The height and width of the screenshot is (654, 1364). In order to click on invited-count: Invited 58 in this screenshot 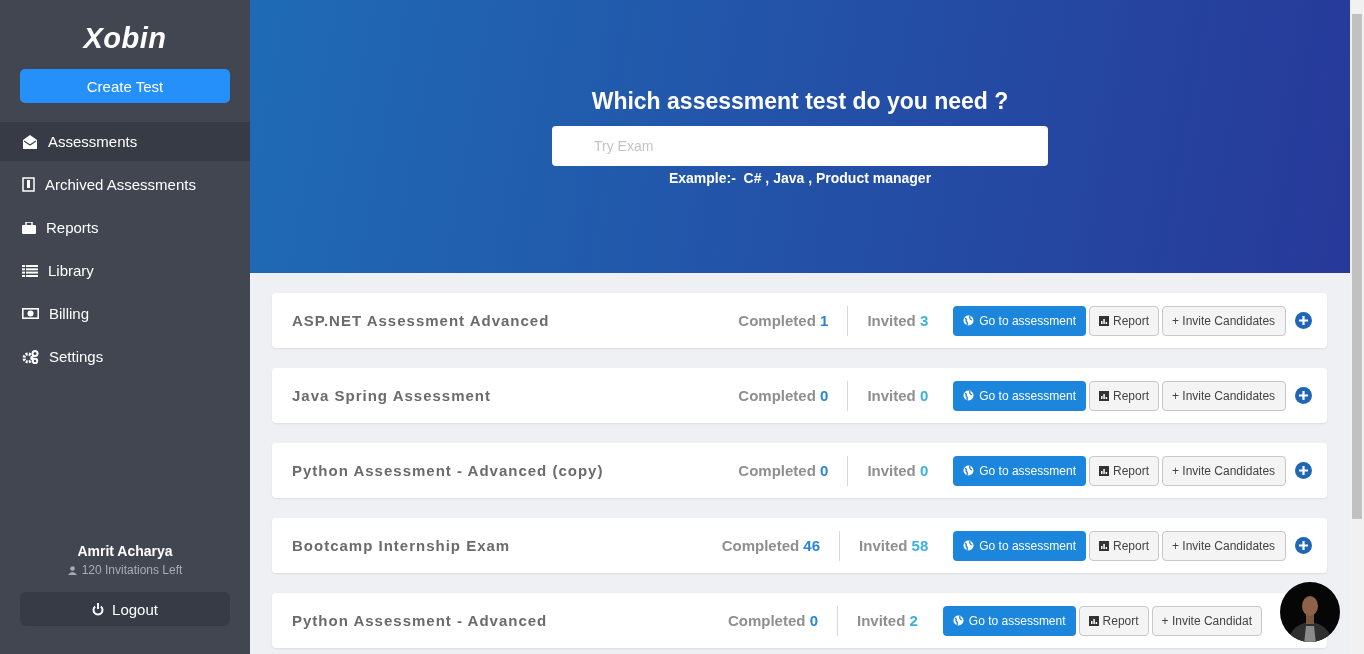, I will do `click(894, 545)`.